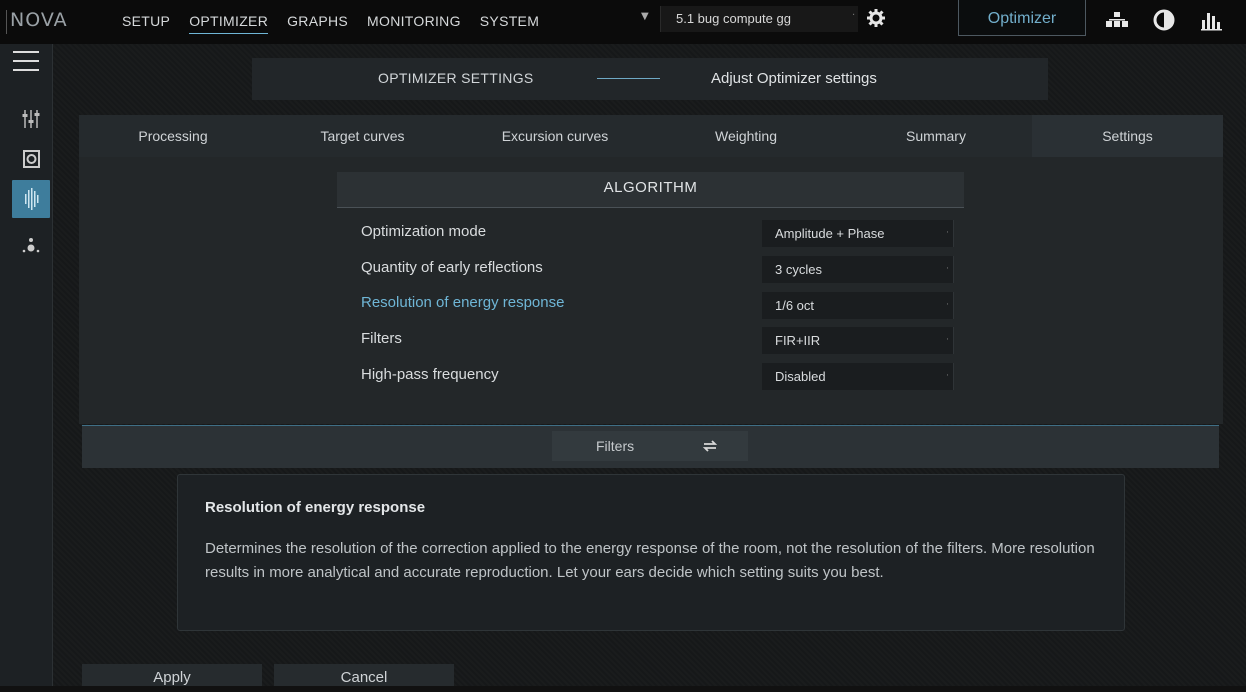 The height and width of the screenshot is (692, 1246). Describe the element at coordinates (31, 119) in the screenshot. I see `mixer-icon` at that location.